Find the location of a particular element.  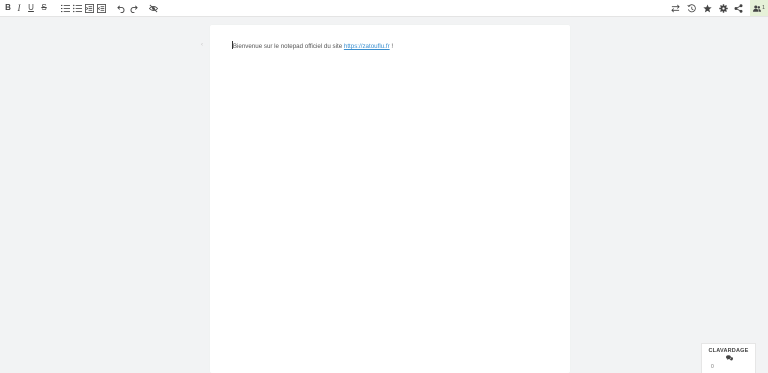

history-button is located at coordinates (691, 8).